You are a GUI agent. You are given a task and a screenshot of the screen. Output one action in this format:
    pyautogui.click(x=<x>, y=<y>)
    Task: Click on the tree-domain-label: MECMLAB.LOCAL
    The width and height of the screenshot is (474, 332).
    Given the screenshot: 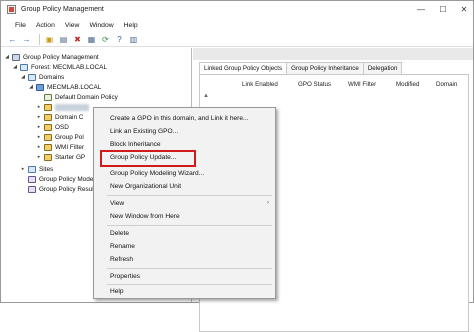 What is the action you would take?
    pyautogui.click(x=74, y=87)
    